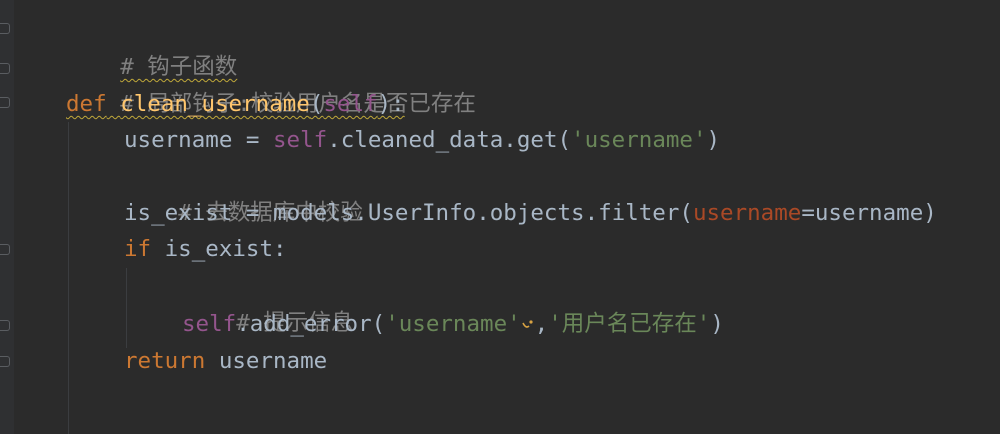  What do you see at coordinates (869, 213) in the screenshot?
I see `code-text: =username)` at bounding box center [869, 213].